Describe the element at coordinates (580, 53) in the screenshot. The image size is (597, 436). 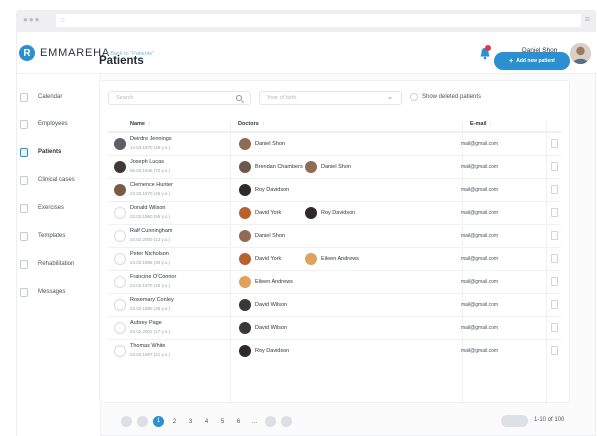
I see `user-avatar` at that location.